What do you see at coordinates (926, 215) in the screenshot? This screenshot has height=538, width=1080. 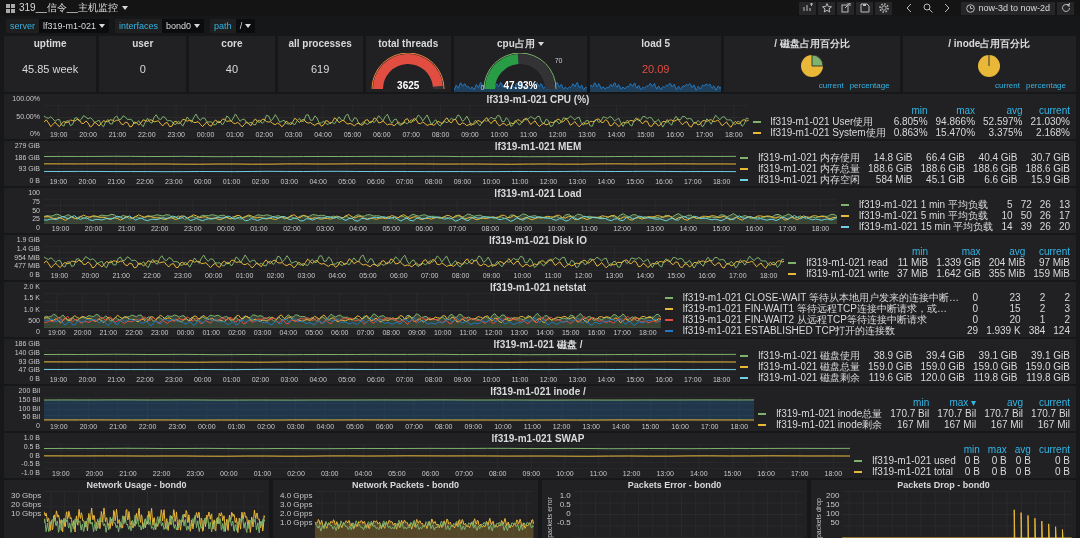 I see `legend-label: lf319-m1-021 5 min 平均负载` at bounding box center [926, 215].